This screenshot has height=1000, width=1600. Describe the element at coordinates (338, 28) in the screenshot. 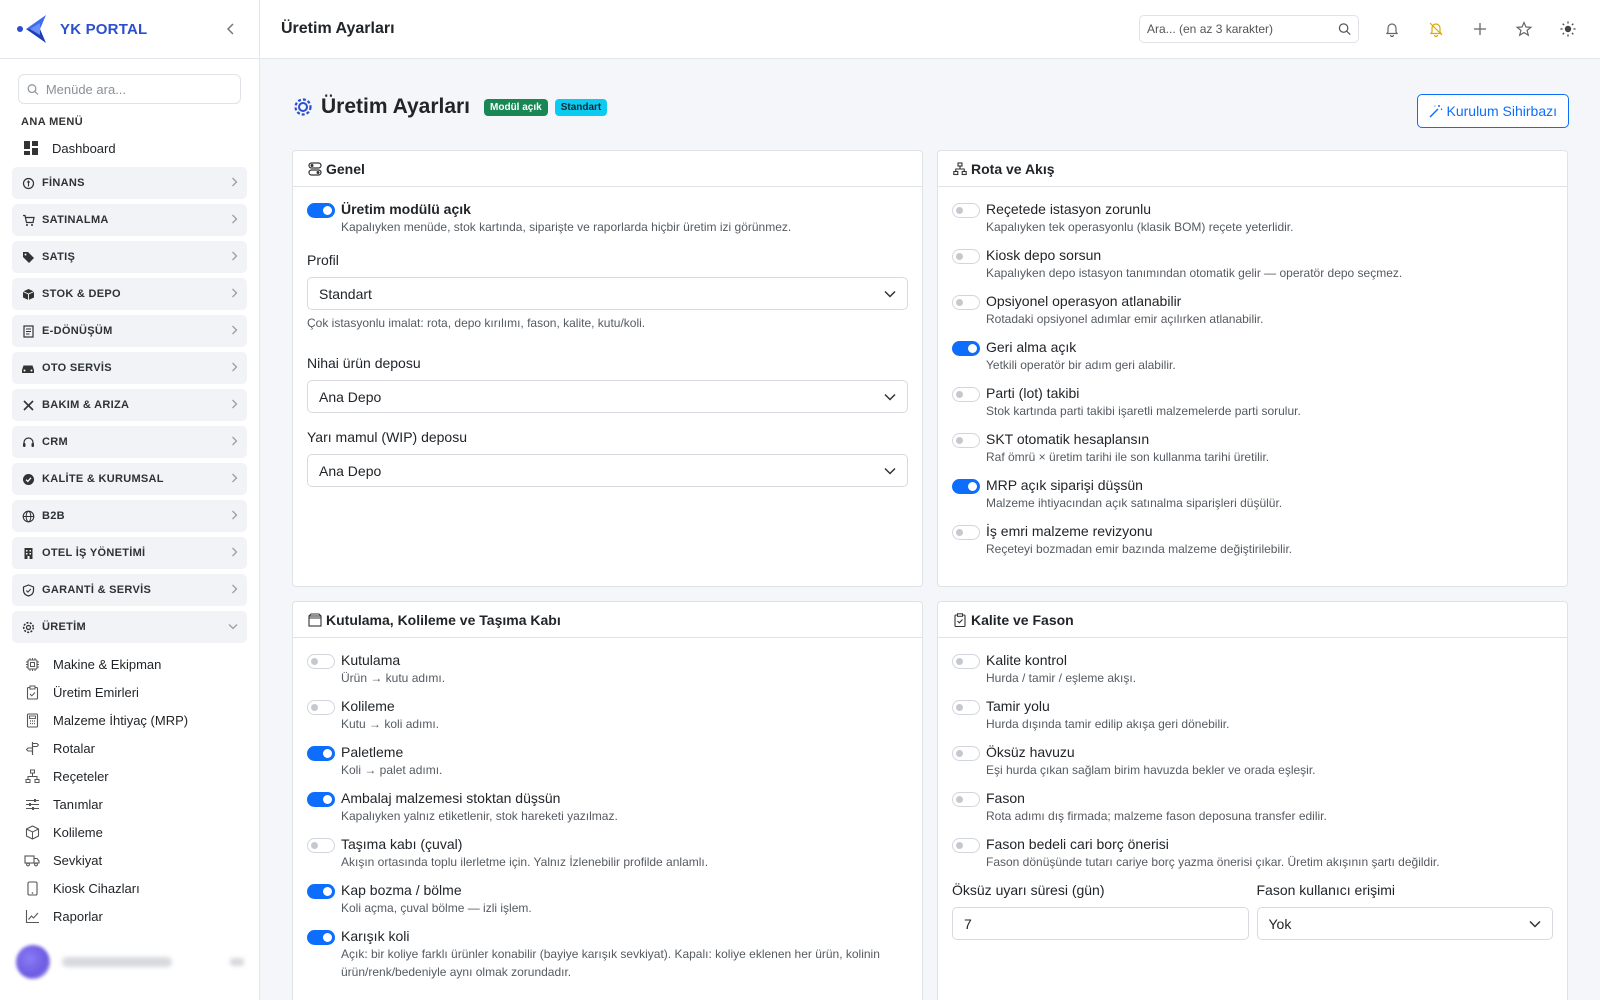

I see `topbar-title: Üretim Ayarları` at that location.